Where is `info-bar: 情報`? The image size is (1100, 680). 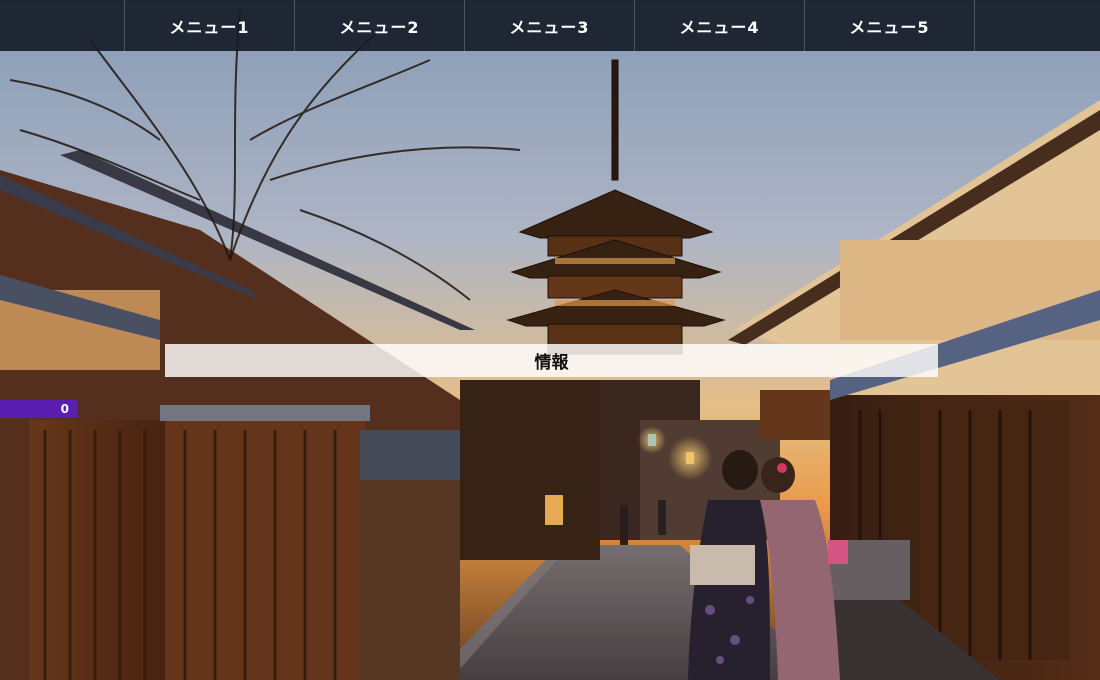 info-bar: 情報 is located at coordinates (551, 360).